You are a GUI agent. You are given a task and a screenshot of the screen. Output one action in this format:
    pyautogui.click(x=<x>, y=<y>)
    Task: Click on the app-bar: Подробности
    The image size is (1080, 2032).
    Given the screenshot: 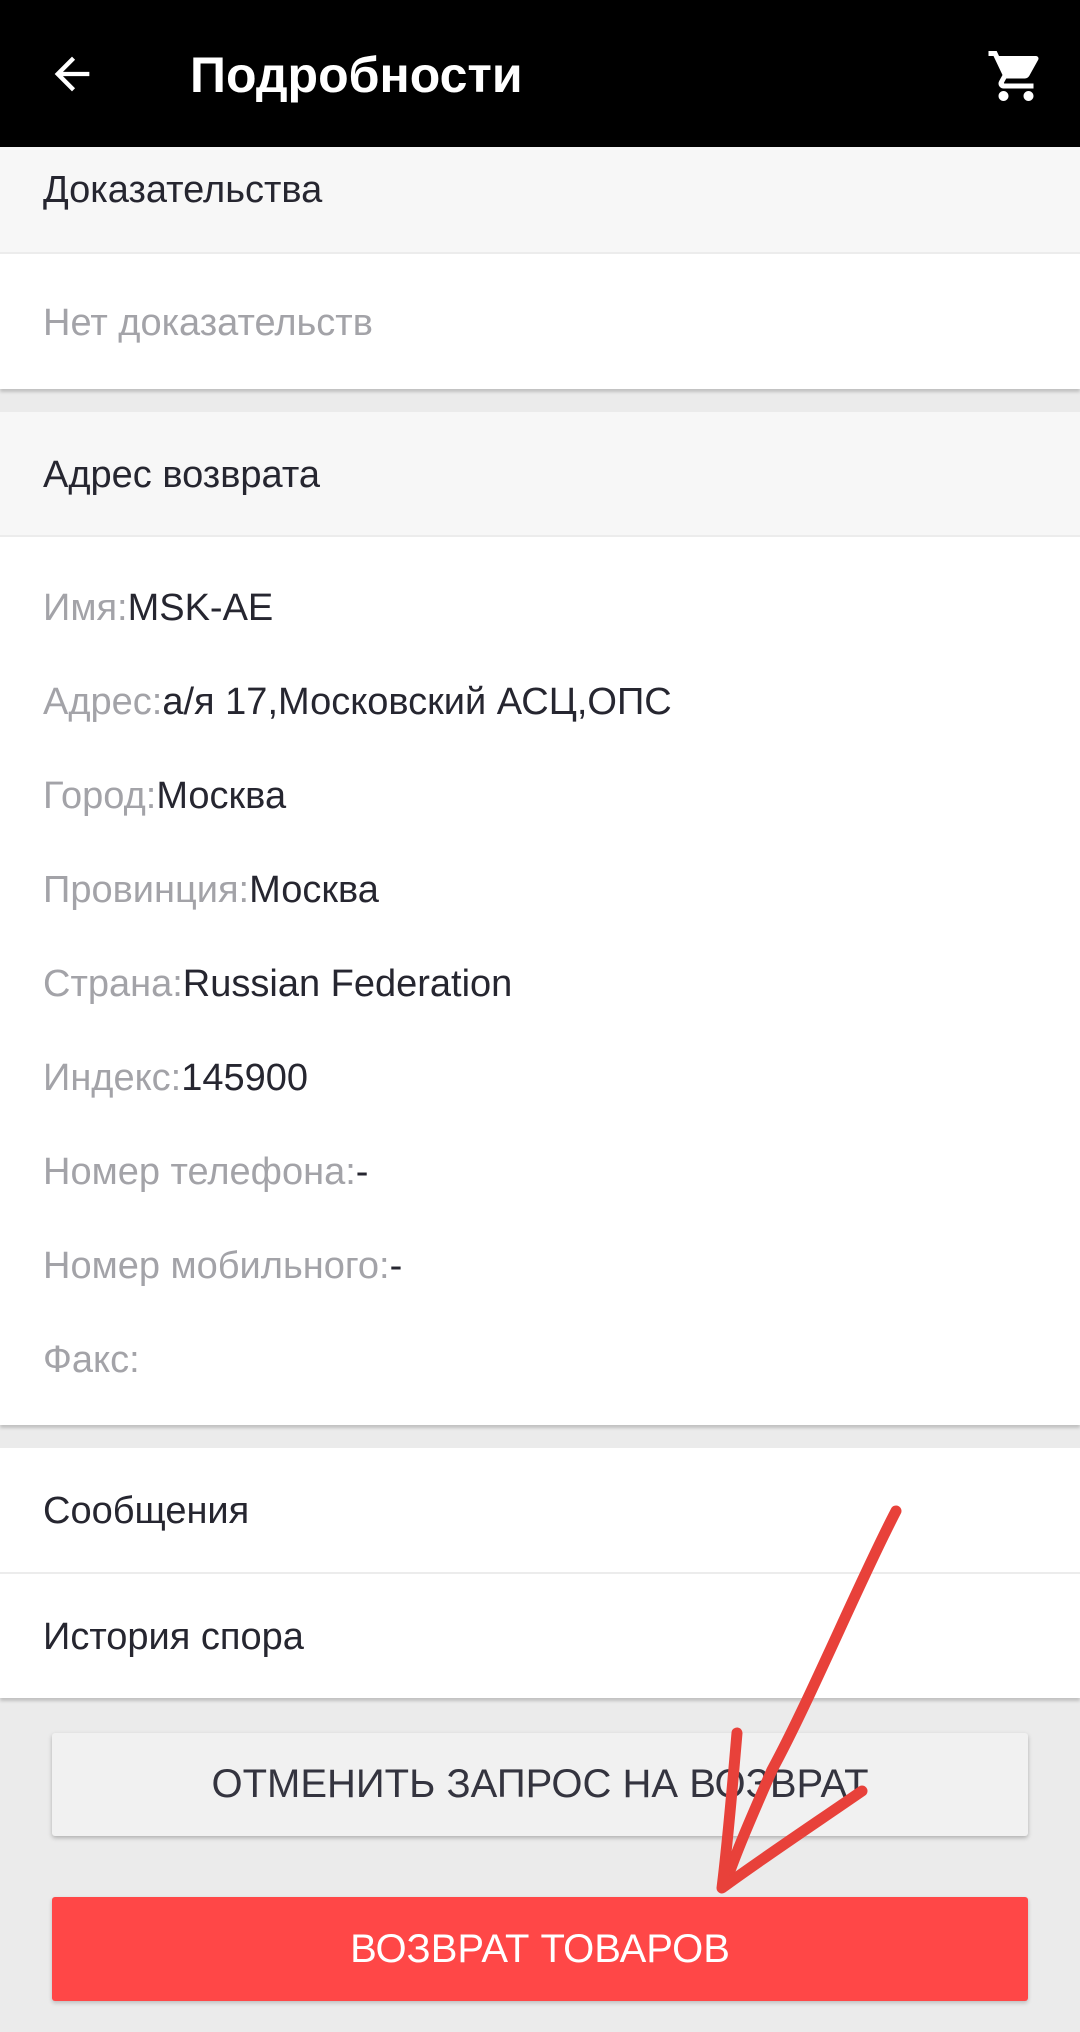 What is the action you would take?
    pyautogui.click(x=540, y=73)
    